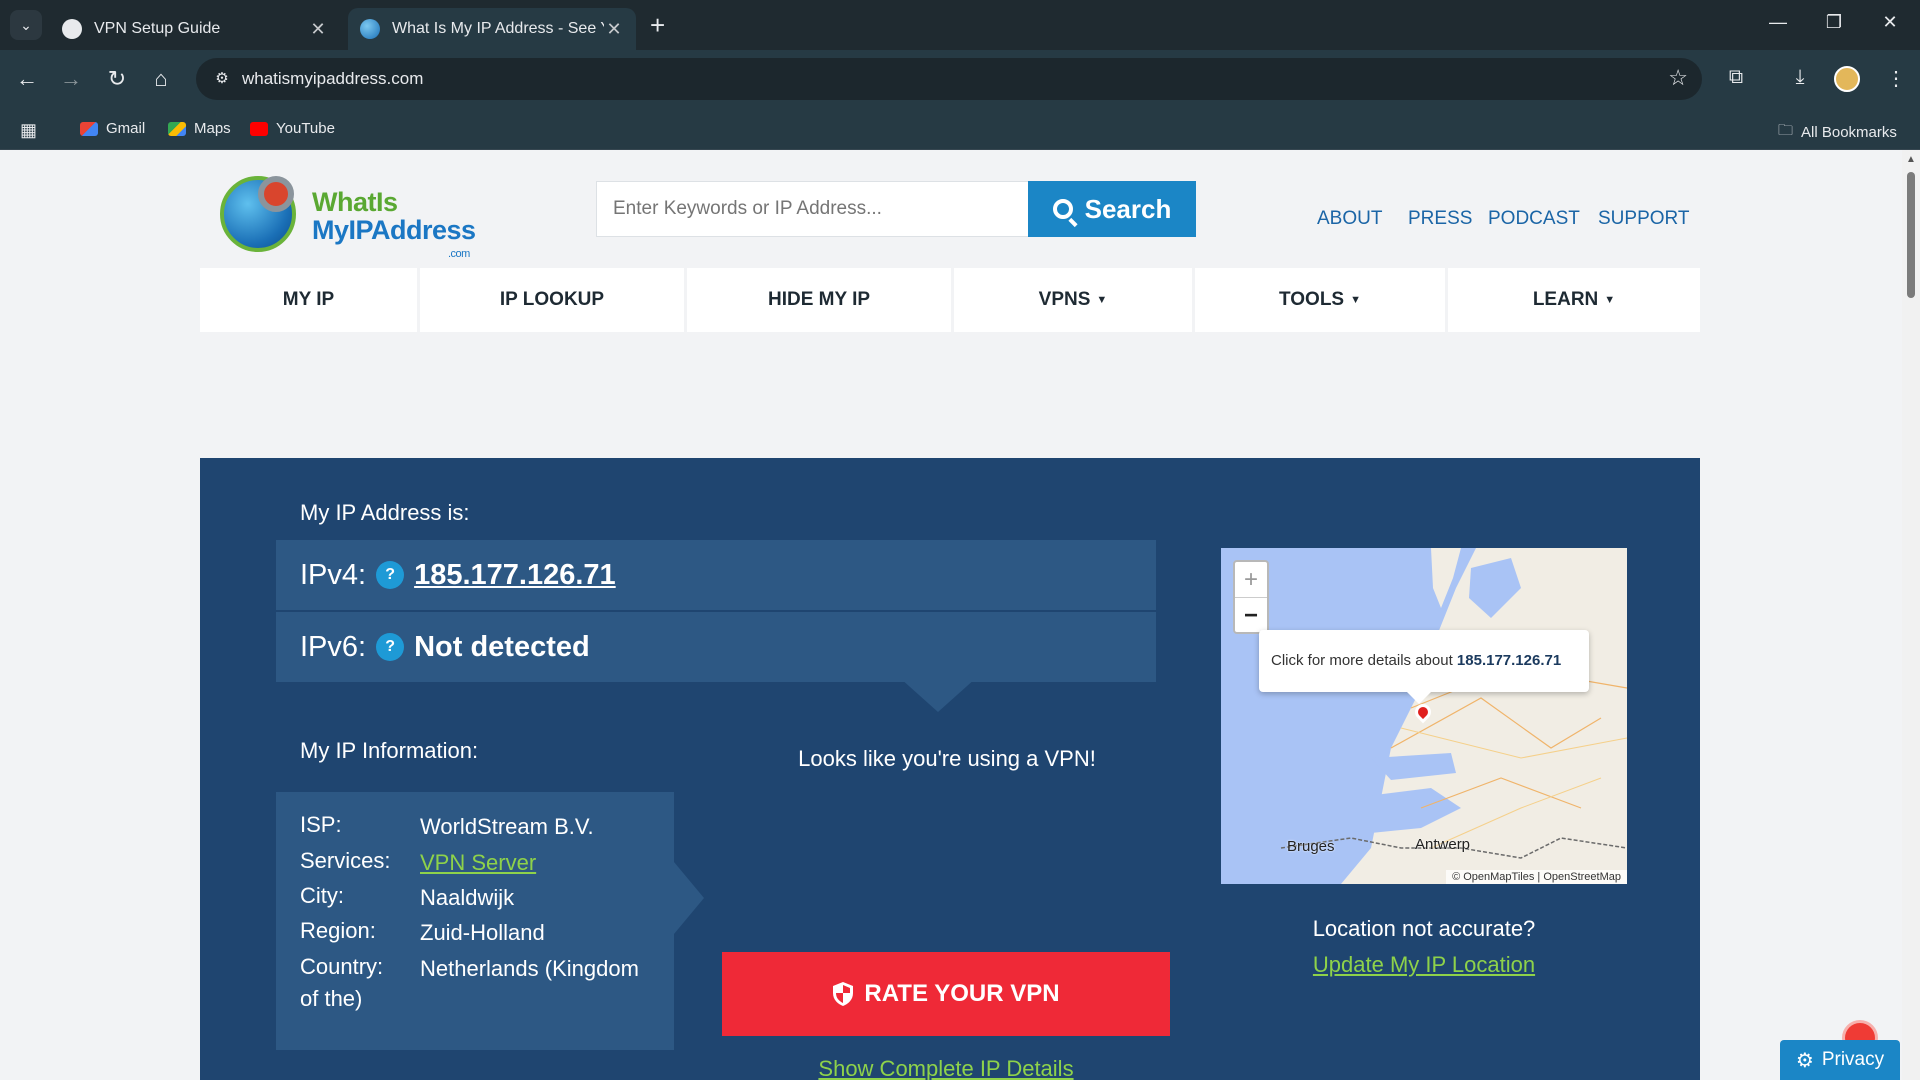  Describe the element at coordinates (389, 750) in the screenshot. I see `info-heading: My IP Information:` at that location.